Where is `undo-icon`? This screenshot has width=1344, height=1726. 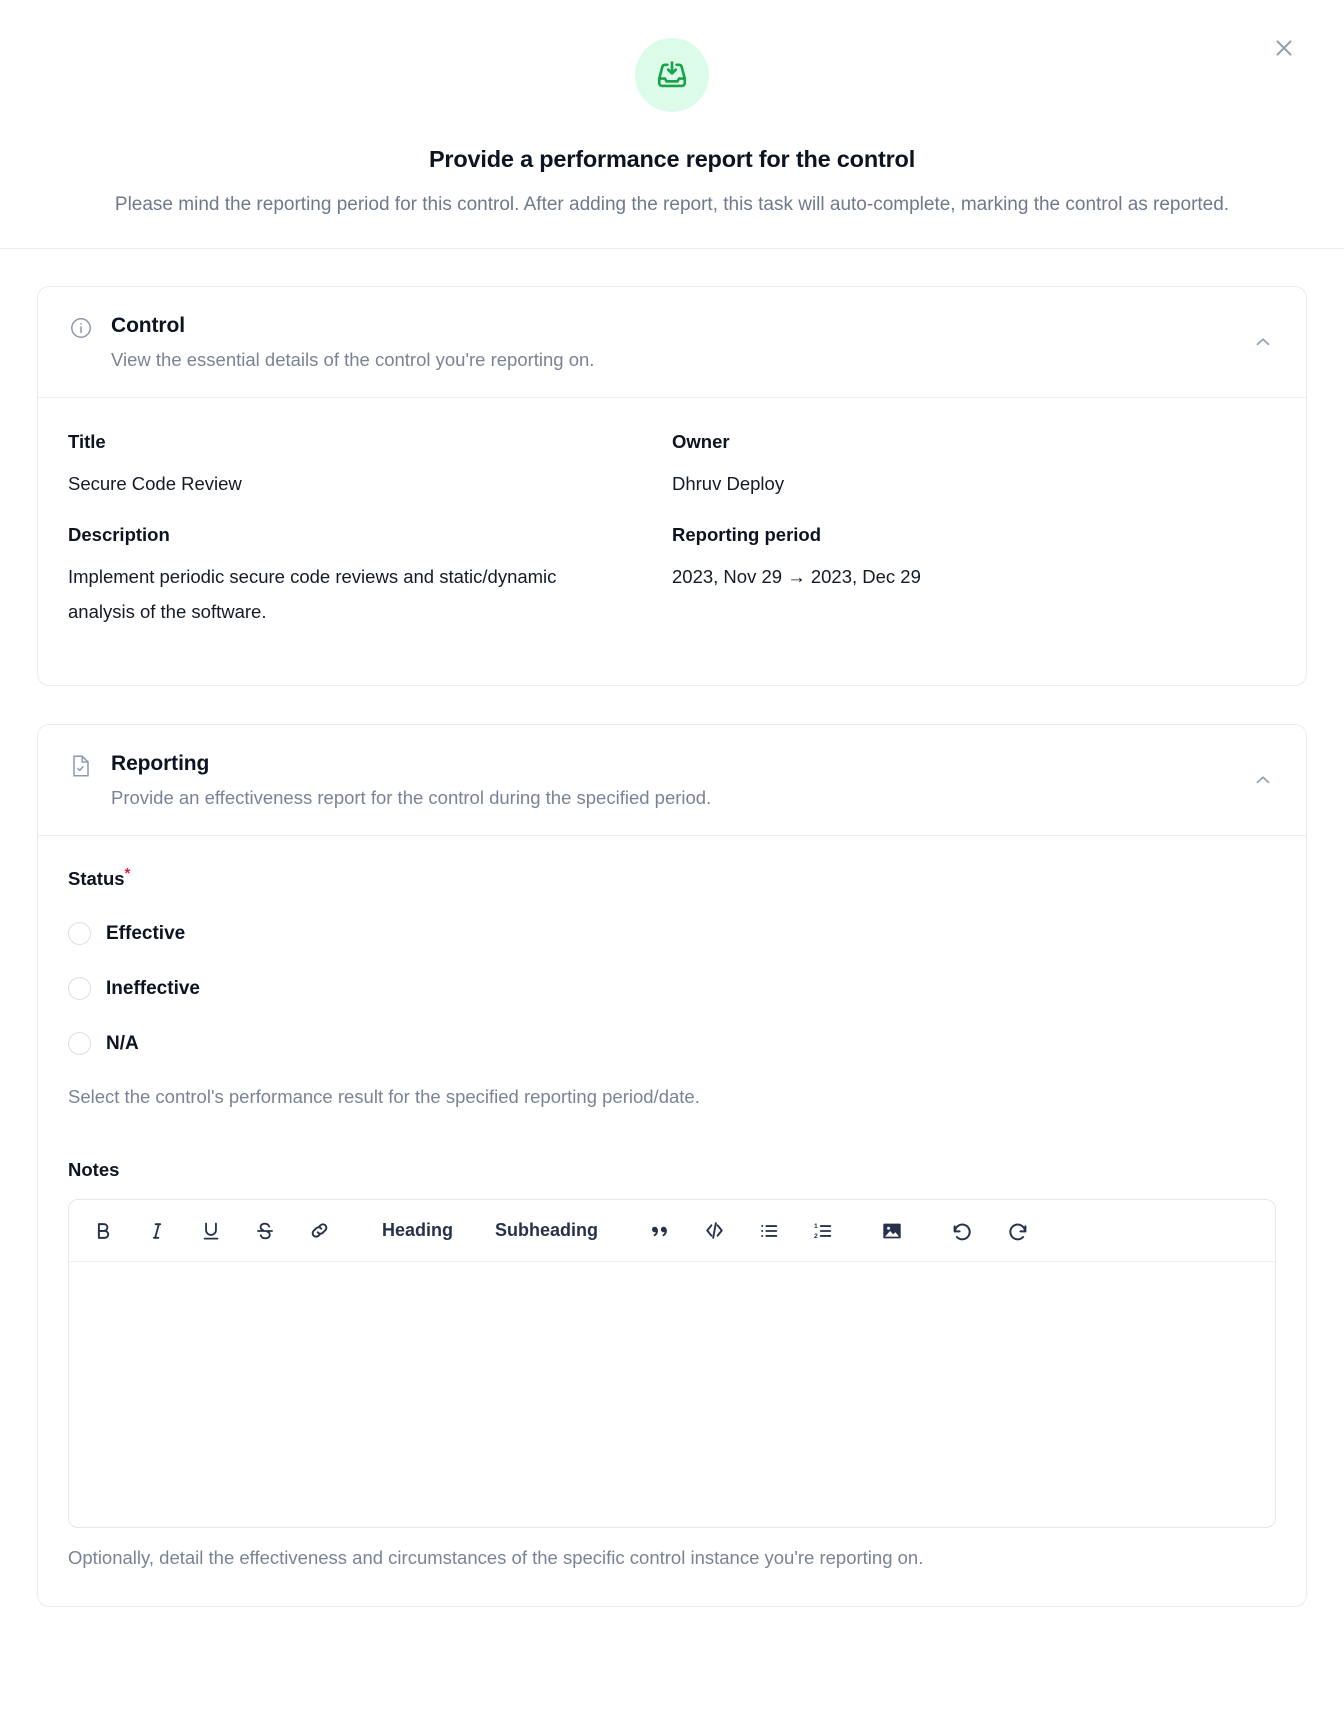 undo-icon is located at coordinates (962, 1231).